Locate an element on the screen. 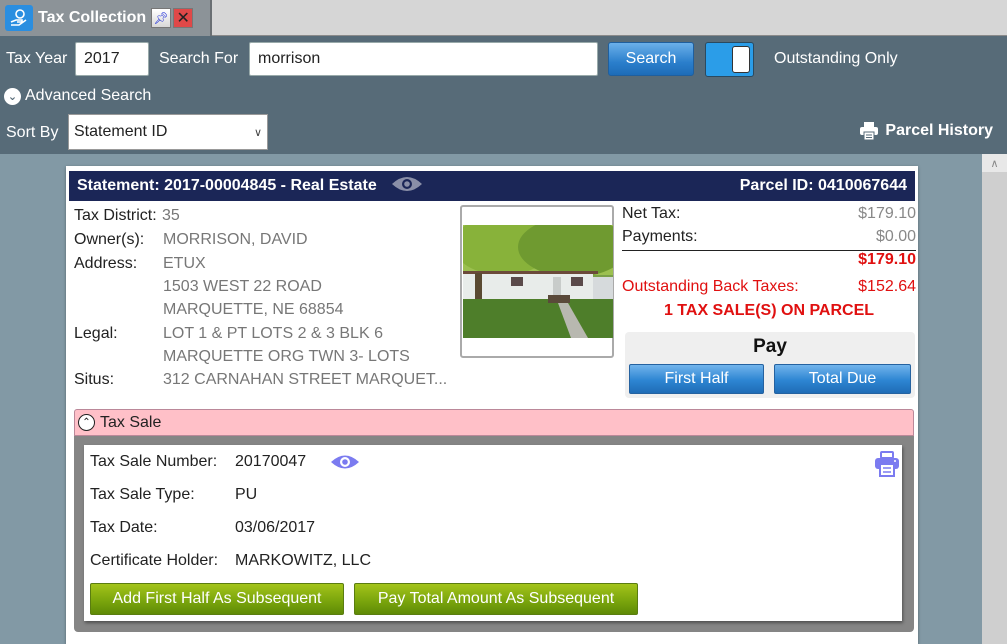  back-taxes-label: Outstanding Back Taxes: is located at coordinates (710, 286).